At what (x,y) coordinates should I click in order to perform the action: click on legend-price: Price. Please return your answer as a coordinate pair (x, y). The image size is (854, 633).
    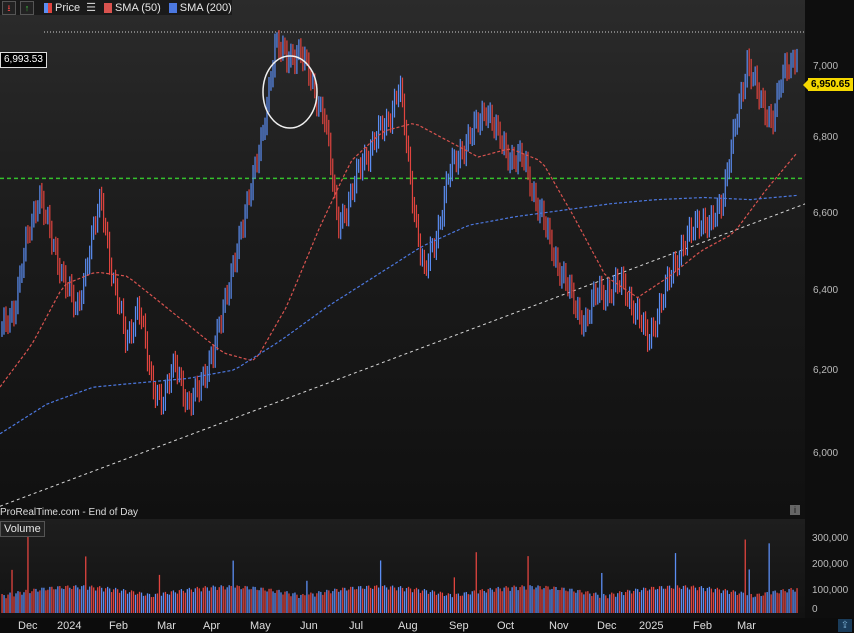
    Looking at the image, I should click on (67, 8).